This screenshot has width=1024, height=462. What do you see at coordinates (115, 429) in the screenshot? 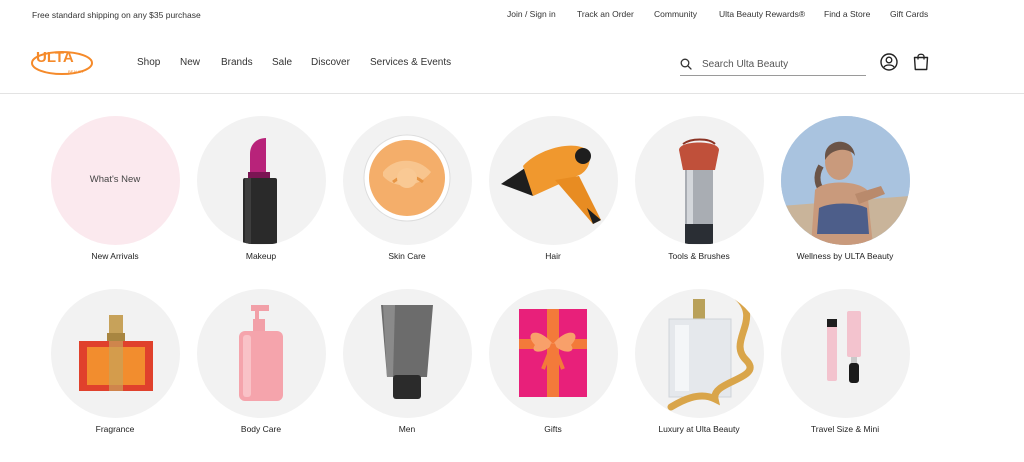
I see `category-label: Fragrance` at bounding box center [115, 429].